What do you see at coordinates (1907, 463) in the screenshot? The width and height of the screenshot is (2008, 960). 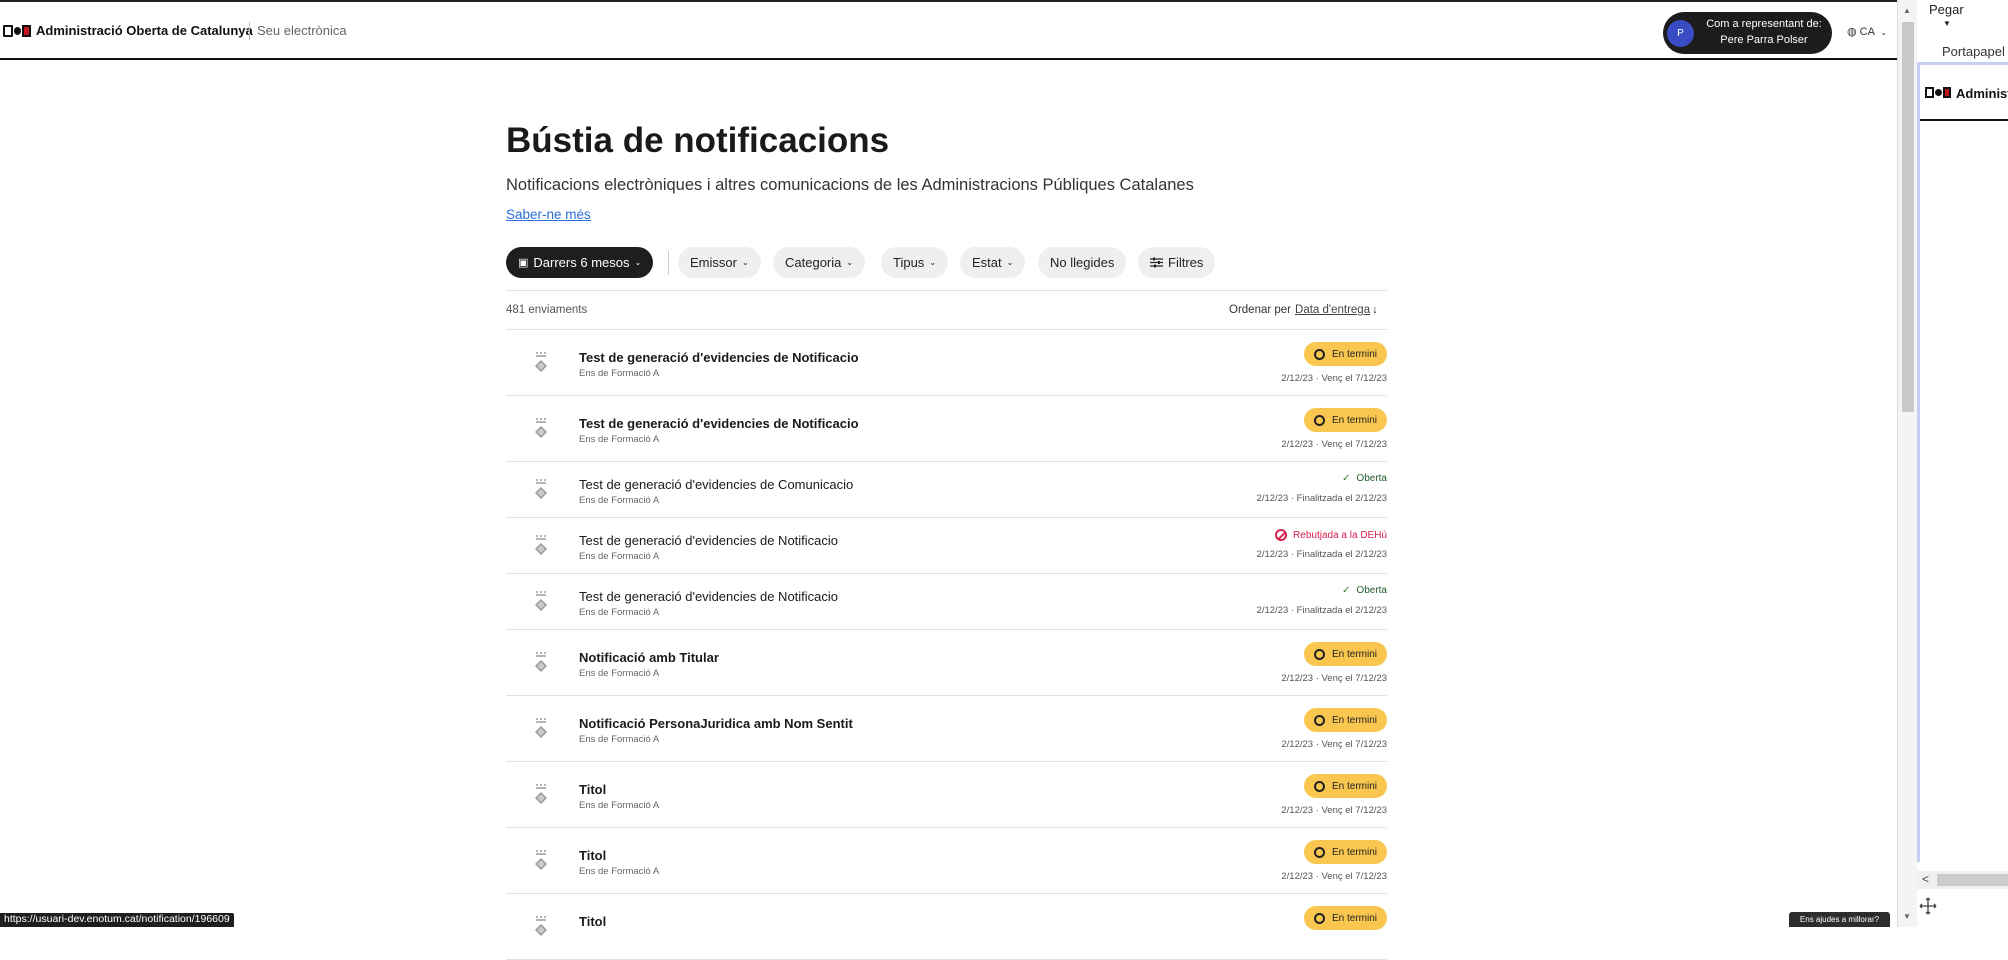 I see `vertical-scrollbar: ▲ ▼` at bounding box center [1907, 463].